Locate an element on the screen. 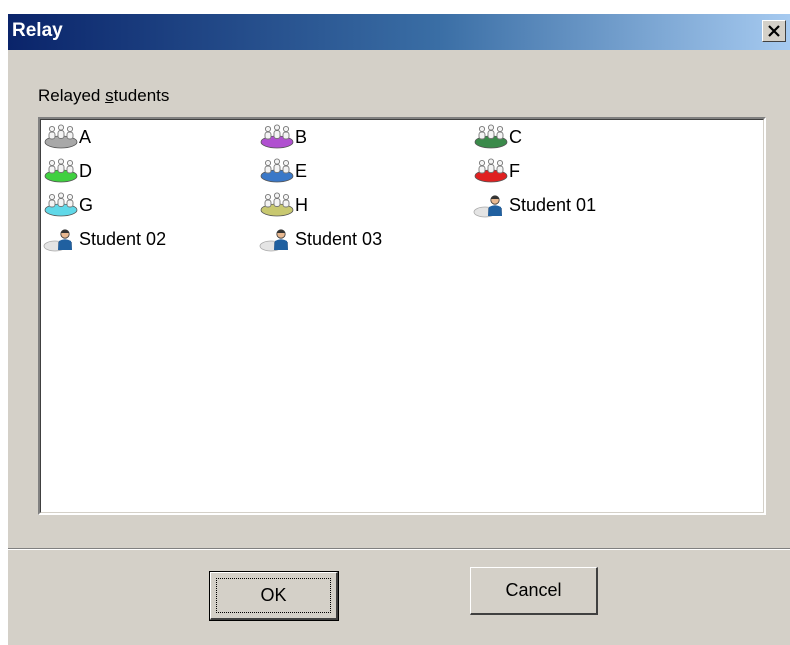 The image size is (790, 645). close-icon is located at coordinates (774, 31).